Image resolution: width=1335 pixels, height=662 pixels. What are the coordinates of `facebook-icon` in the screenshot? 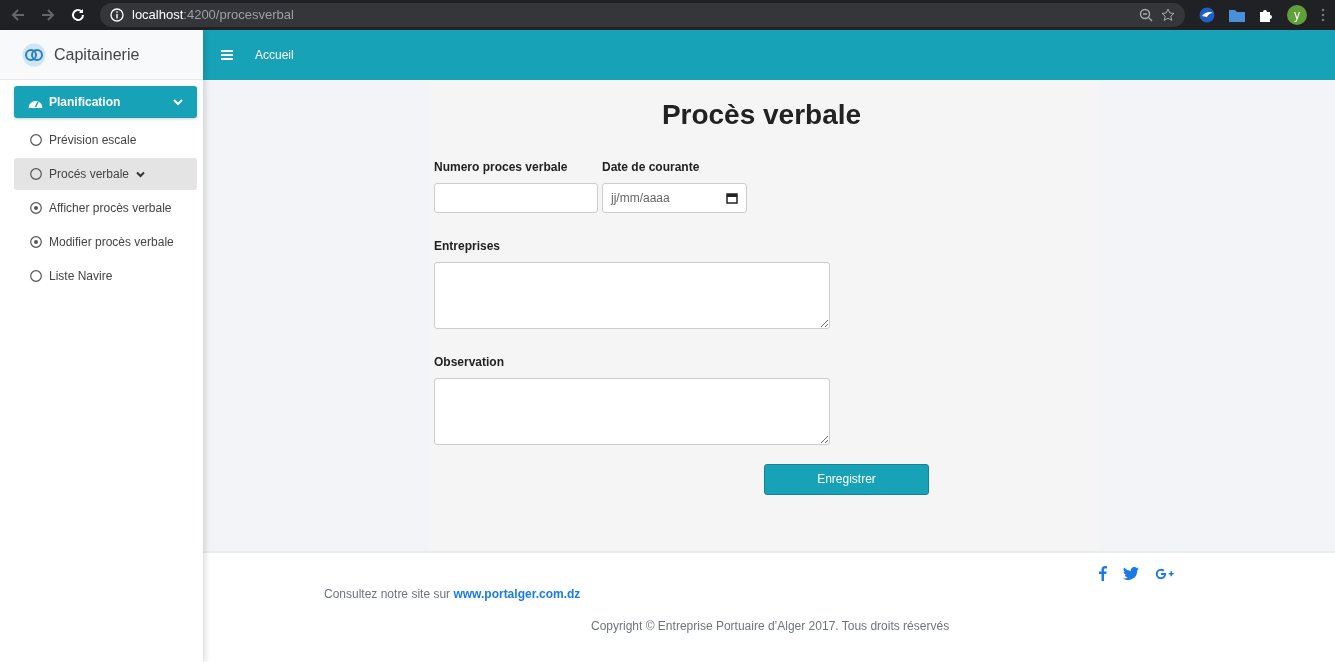 It's located at (1103, 573).